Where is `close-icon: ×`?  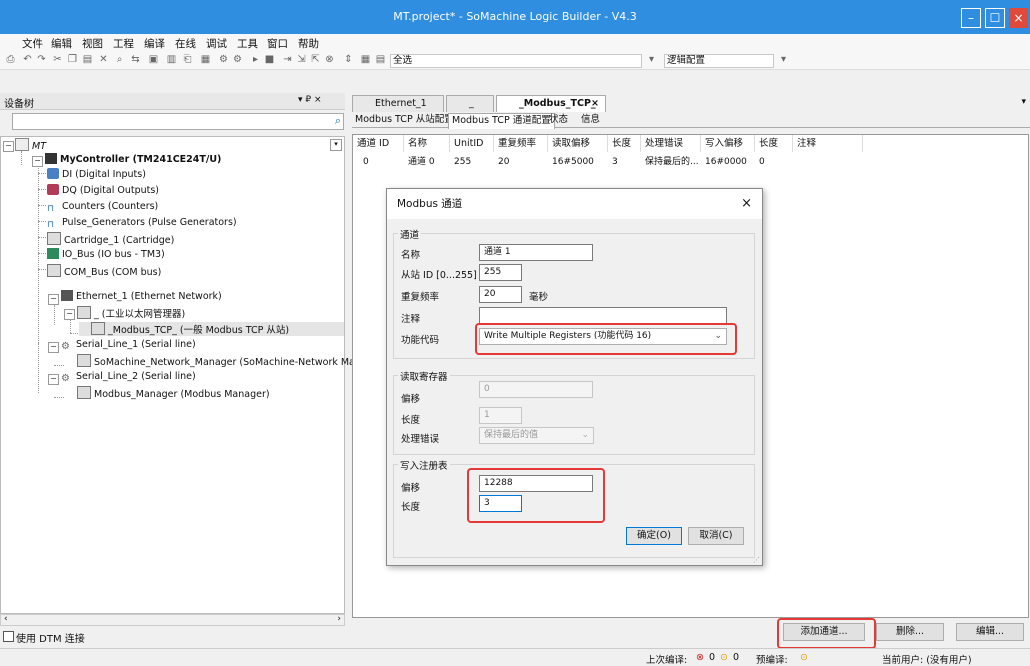
close-icon: × is located at coordinates (595, 104).